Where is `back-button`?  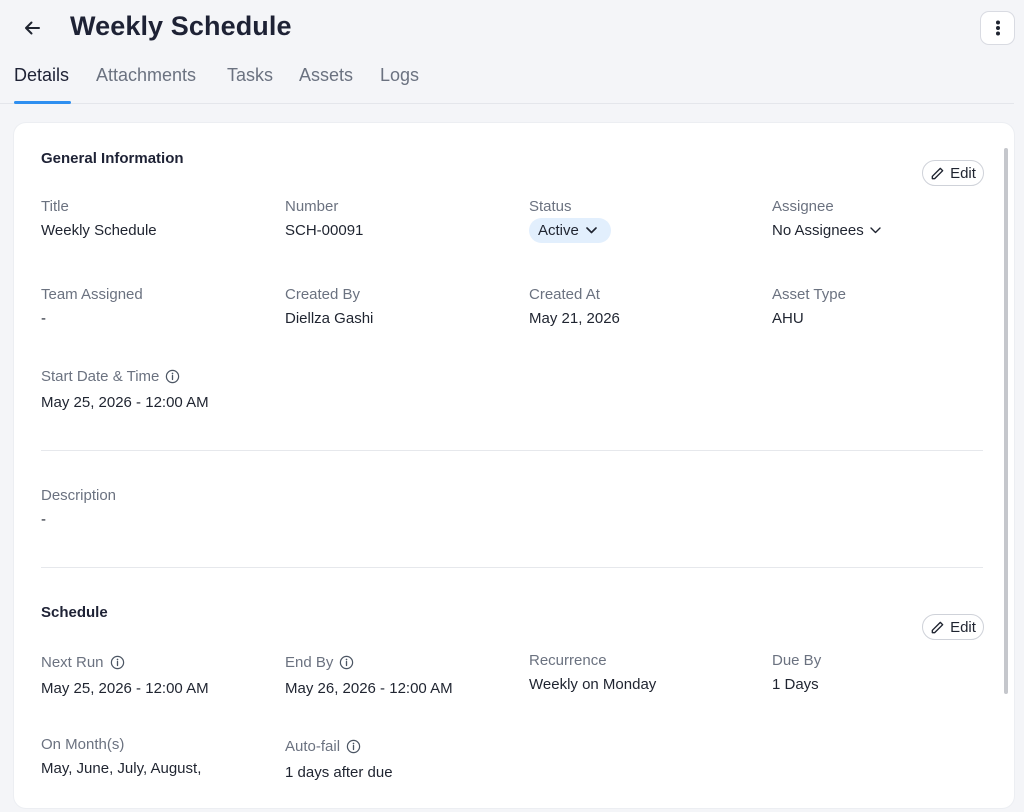 back-button is located at coordinates (32, 28).